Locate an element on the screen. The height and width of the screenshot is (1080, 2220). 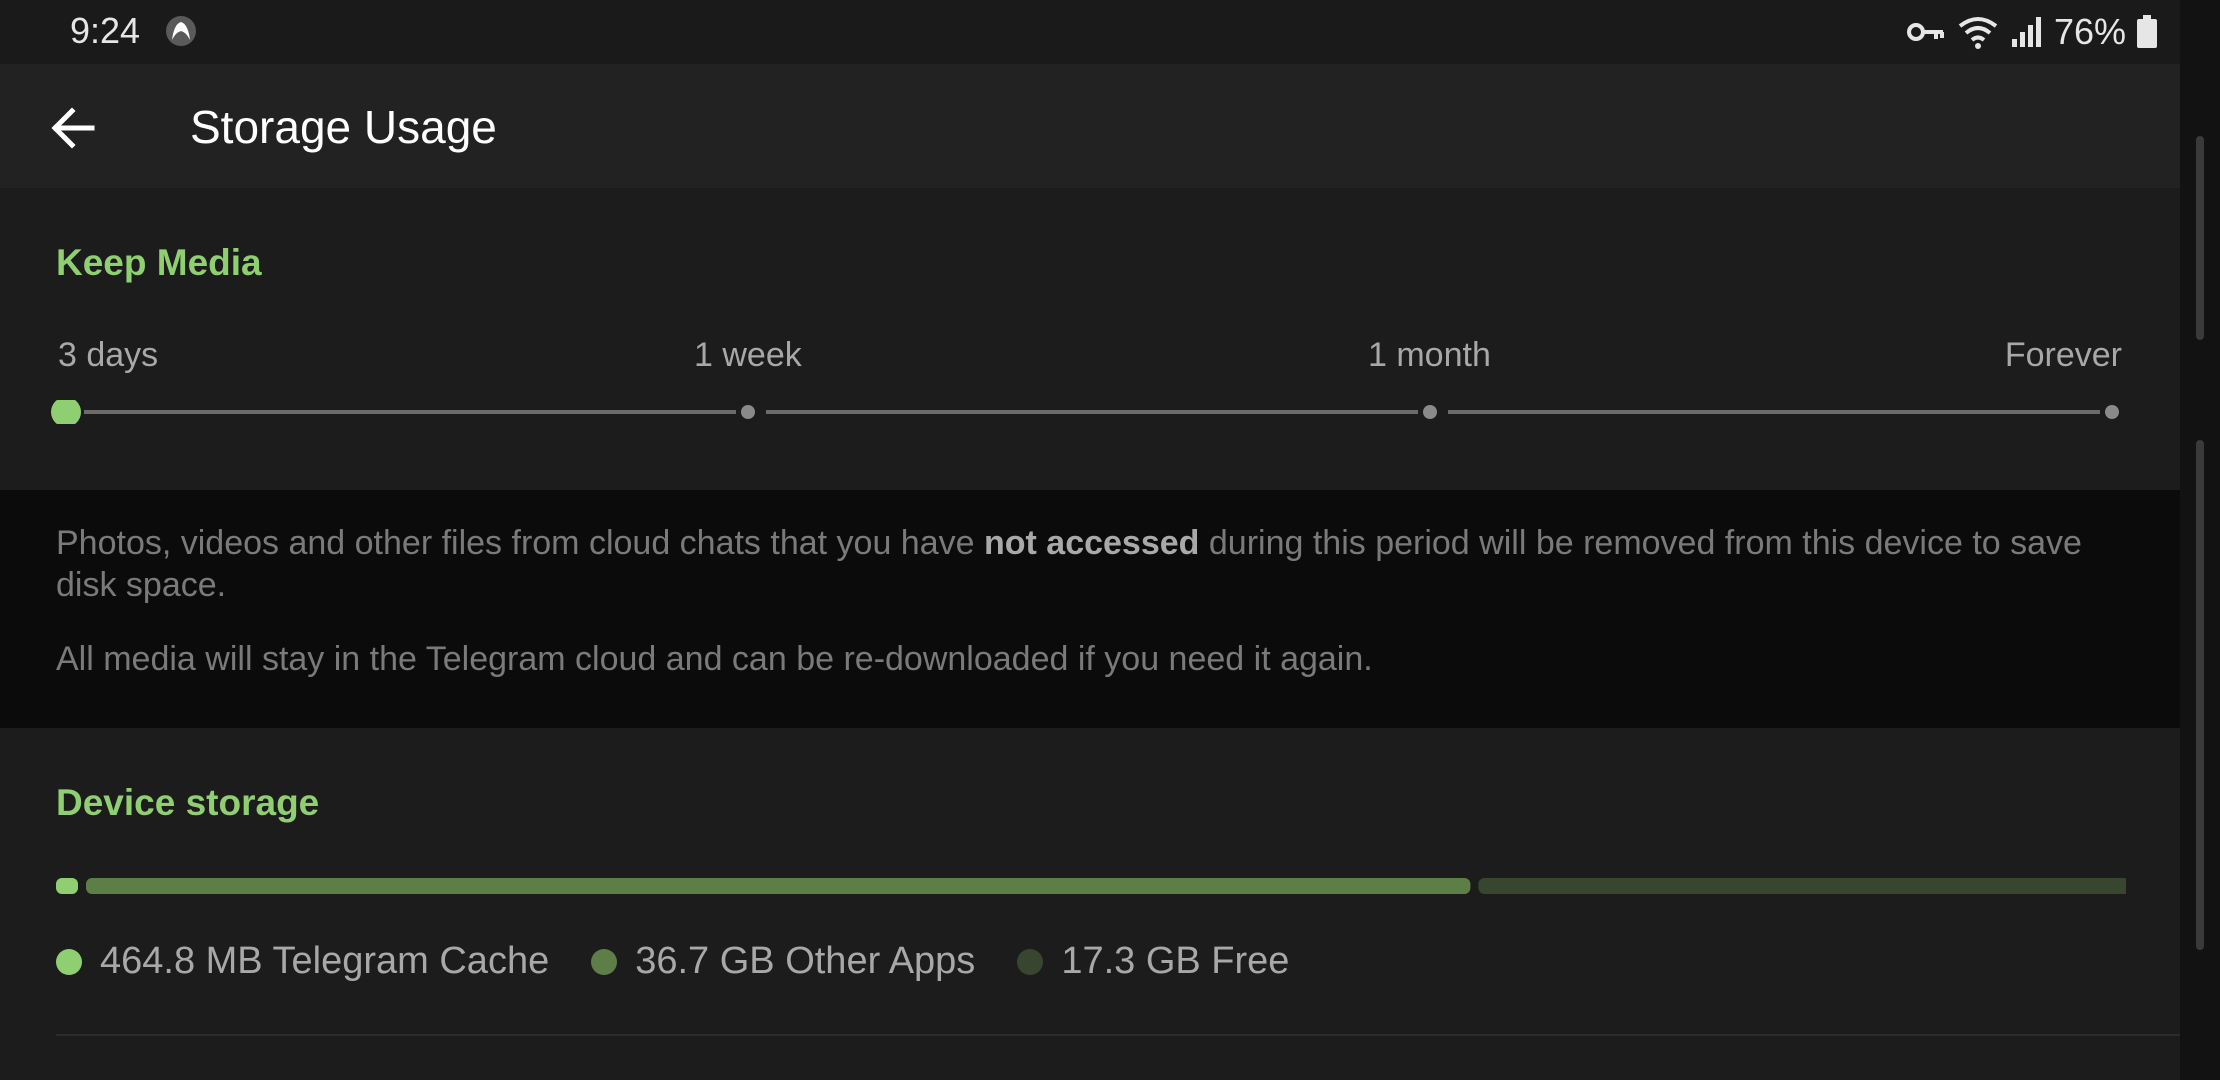
legend-label: 17.3 GB Free is located at coordinates (1175, 961).